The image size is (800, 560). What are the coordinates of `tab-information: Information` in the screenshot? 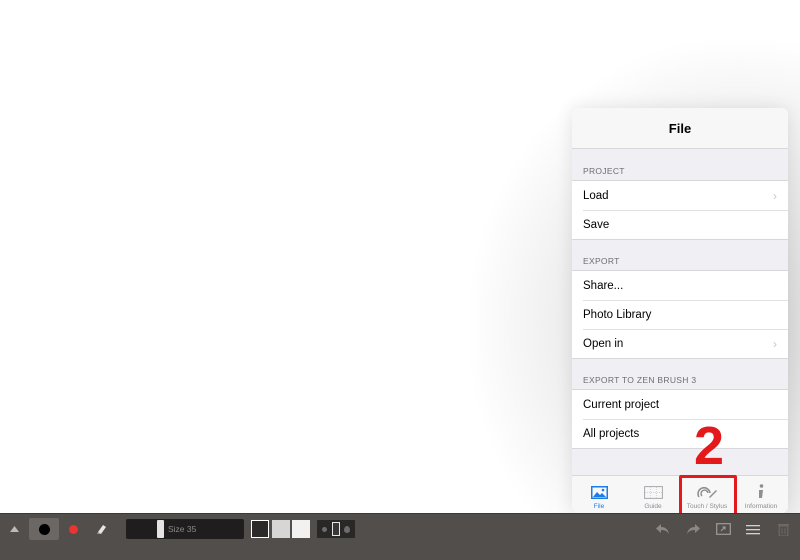 It's located at (761, 494).